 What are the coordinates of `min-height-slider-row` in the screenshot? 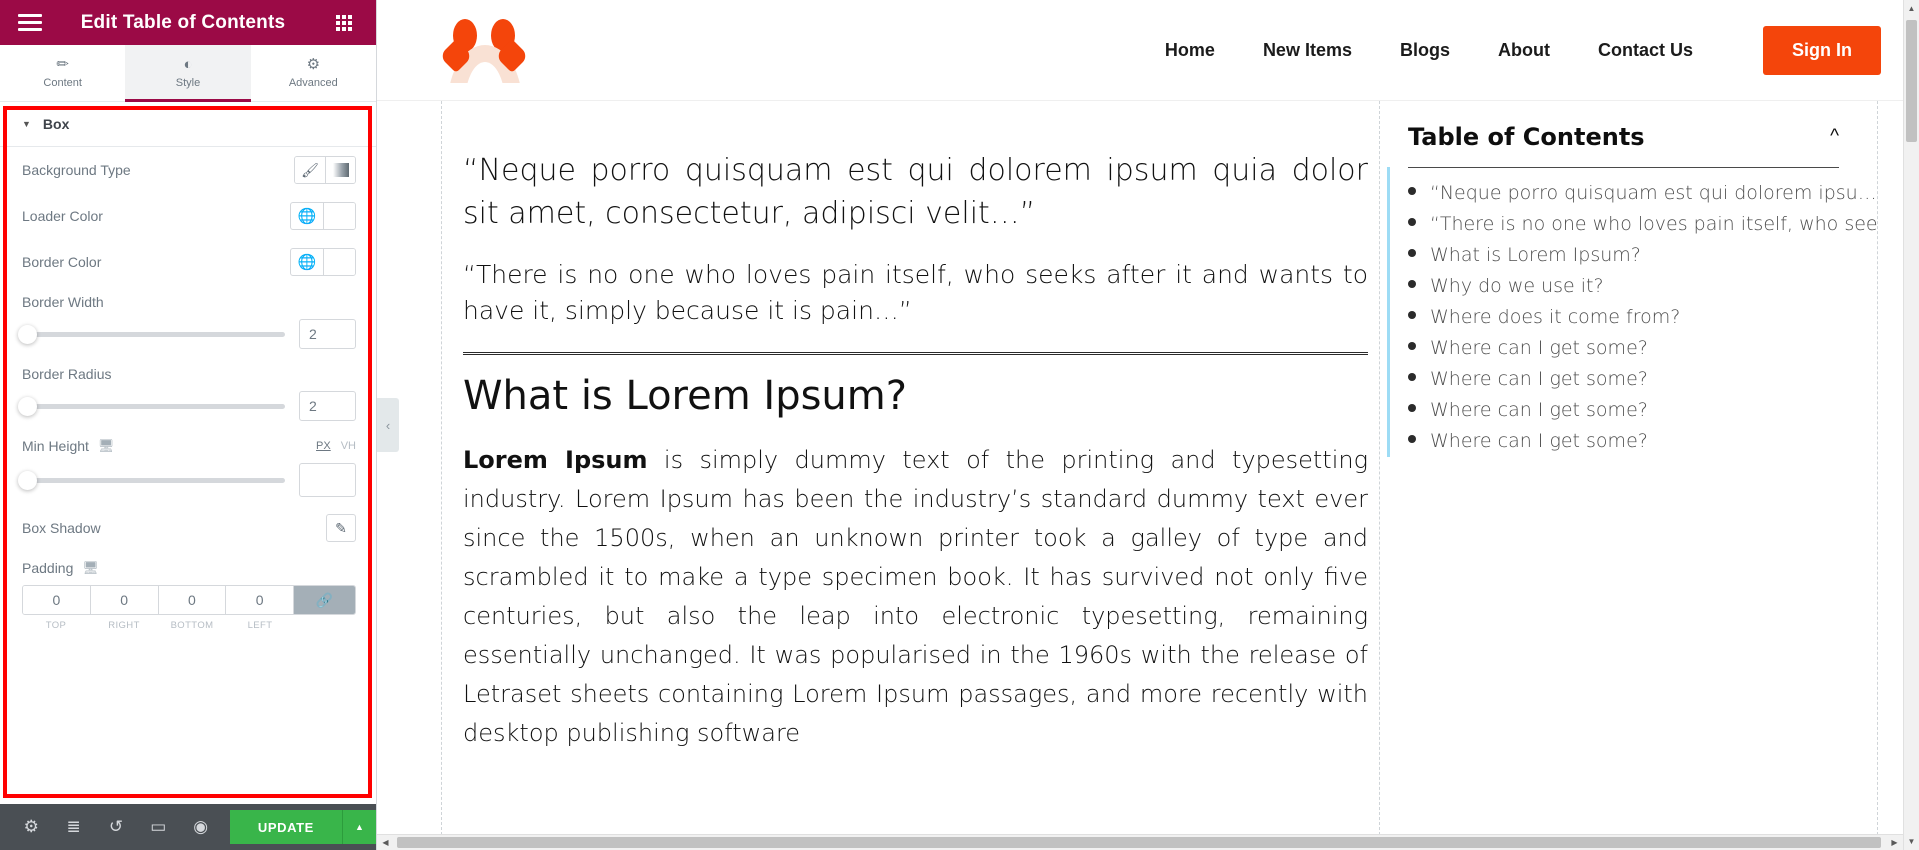 It's located at (187, 484).